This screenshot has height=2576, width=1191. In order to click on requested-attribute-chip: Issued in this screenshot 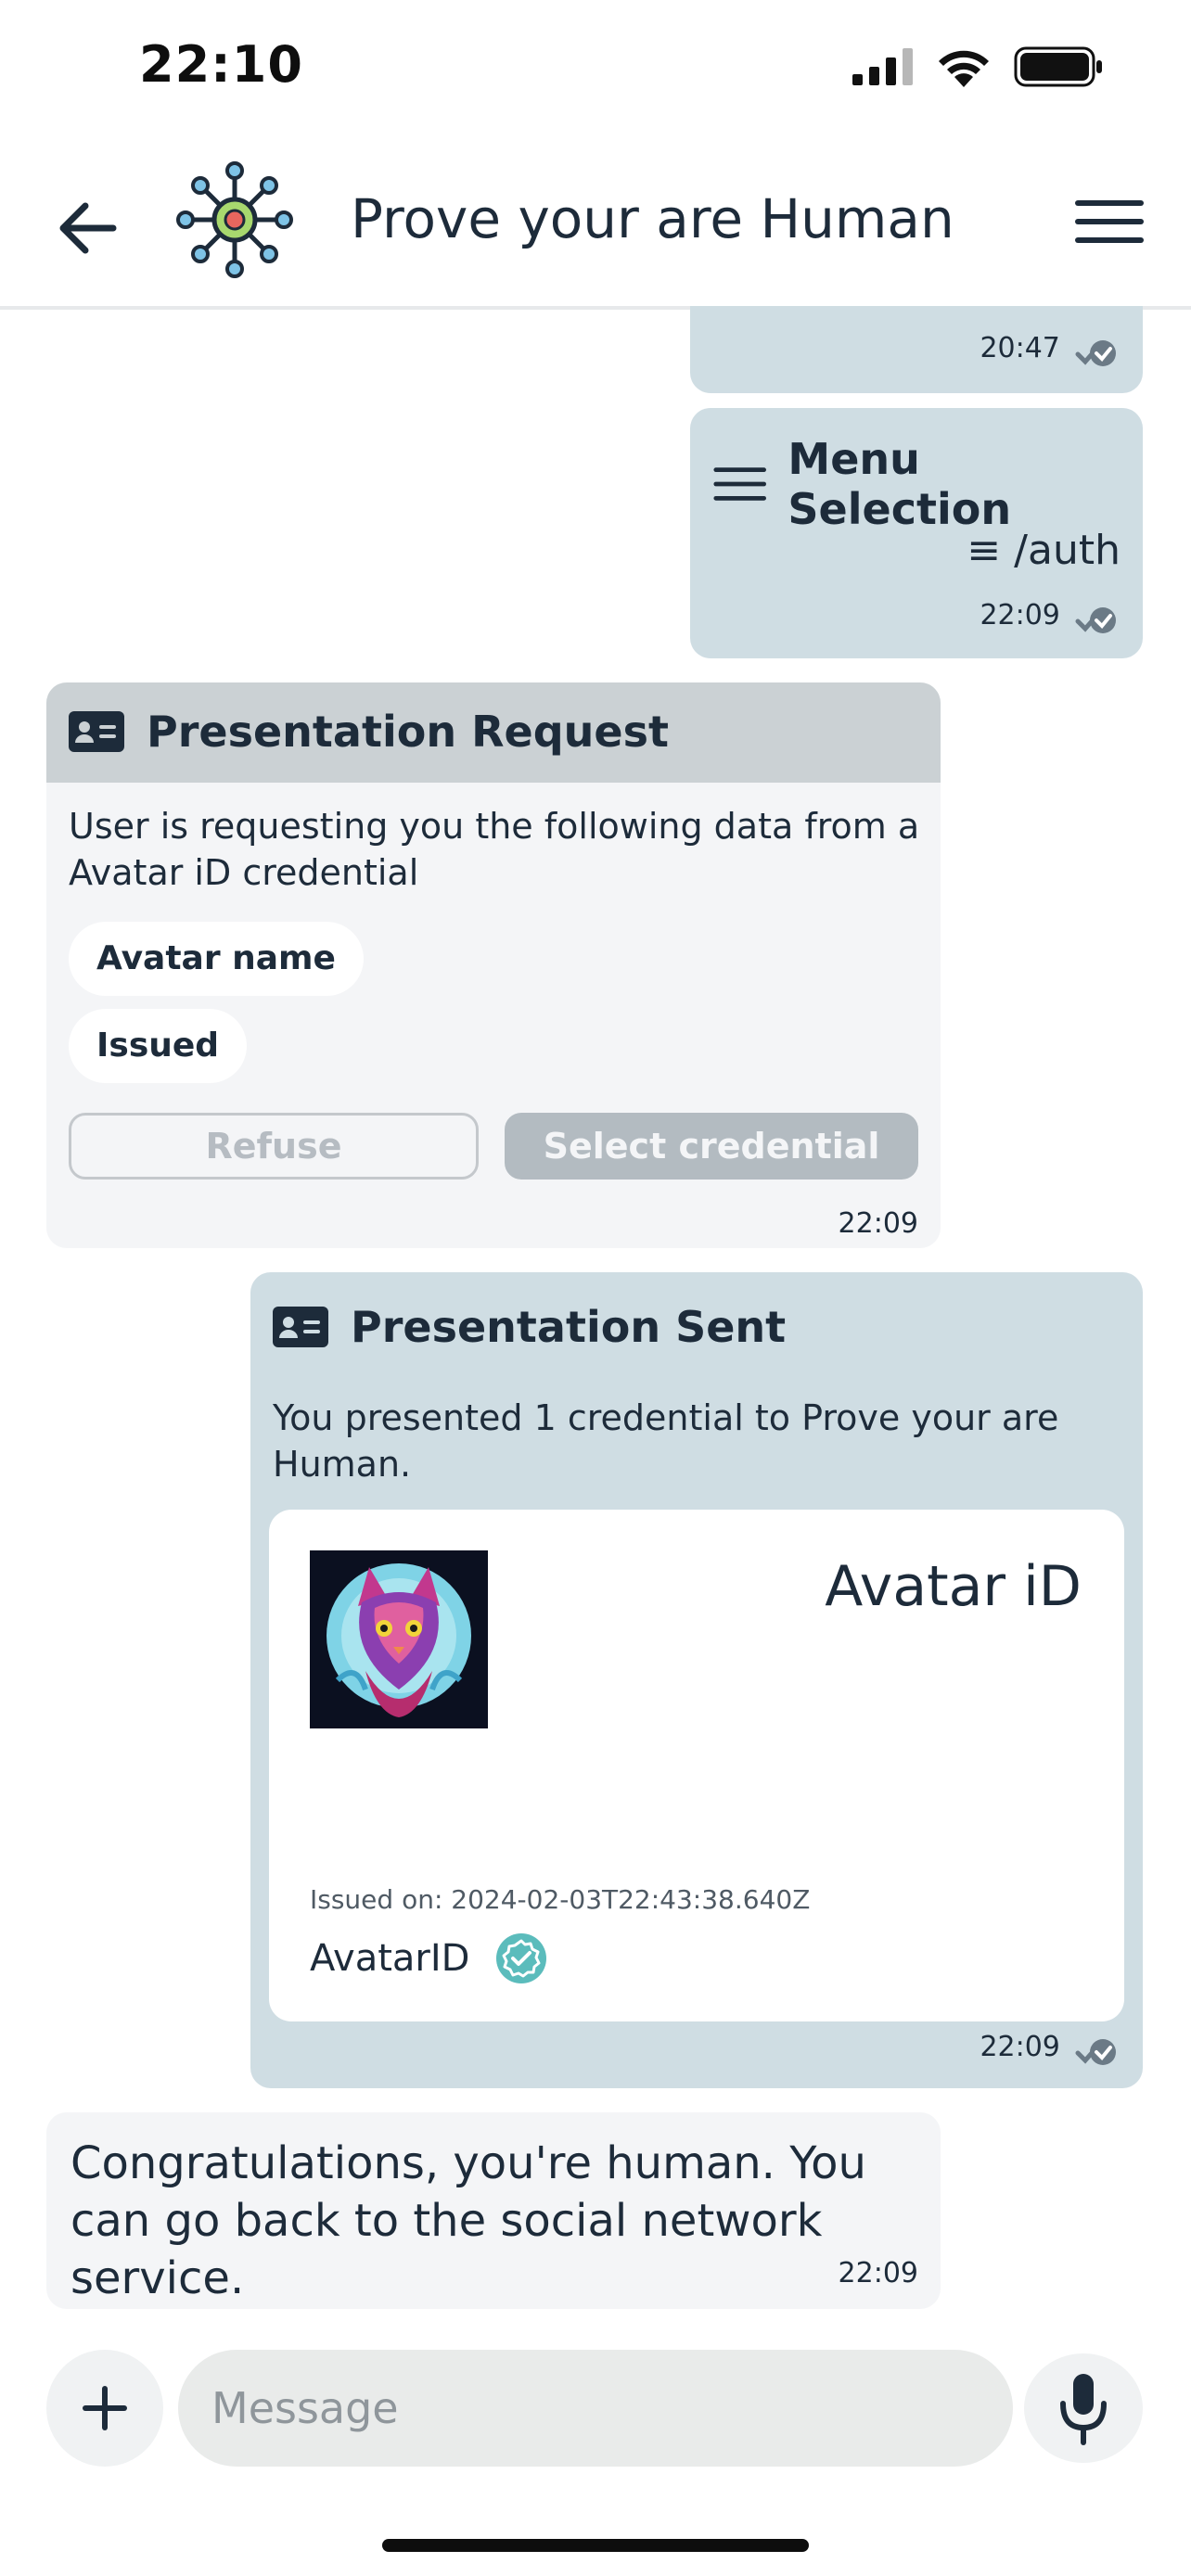, I will do `click(158, 1046)`.